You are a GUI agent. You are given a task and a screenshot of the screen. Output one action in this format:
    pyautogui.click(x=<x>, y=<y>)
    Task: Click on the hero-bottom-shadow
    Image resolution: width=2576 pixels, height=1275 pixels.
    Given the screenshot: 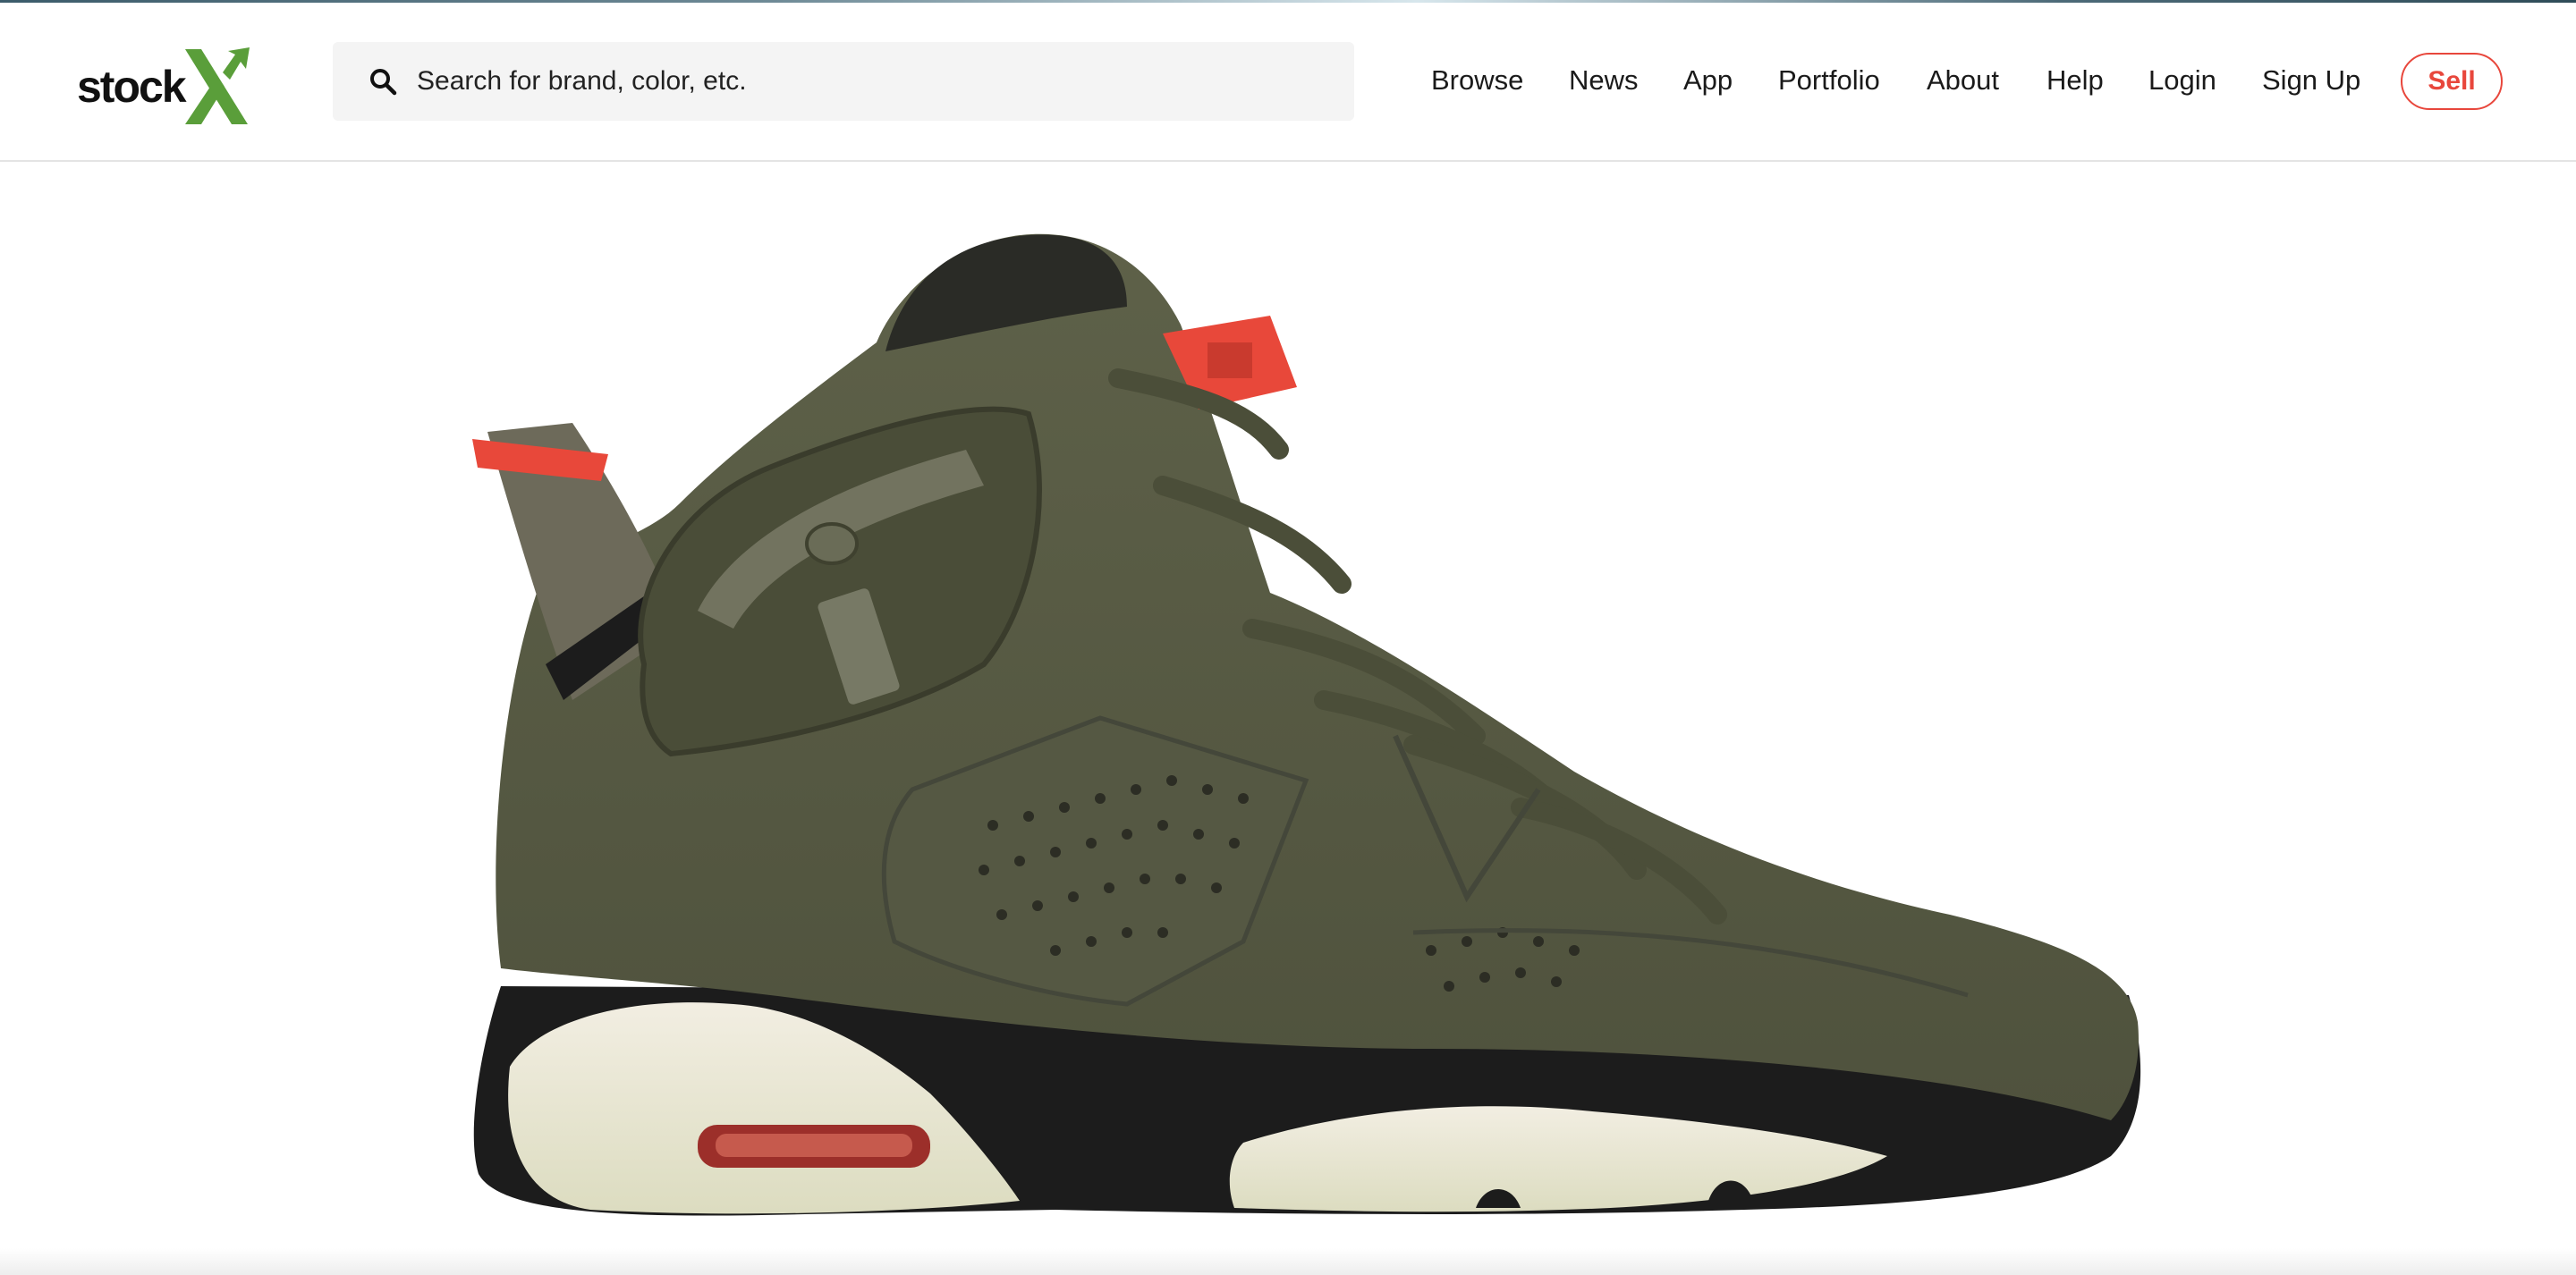 What is the action you would take?
    pyautogui.click(x=1288, y=1261)
    